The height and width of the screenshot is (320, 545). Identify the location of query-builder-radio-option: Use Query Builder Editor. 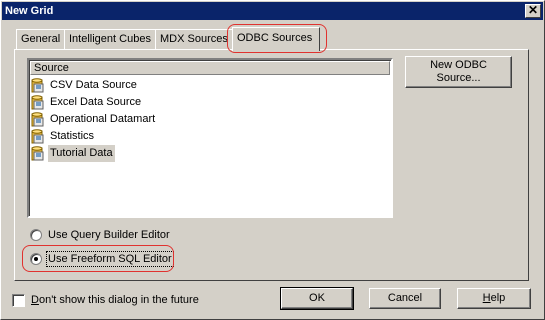
(100, 235).